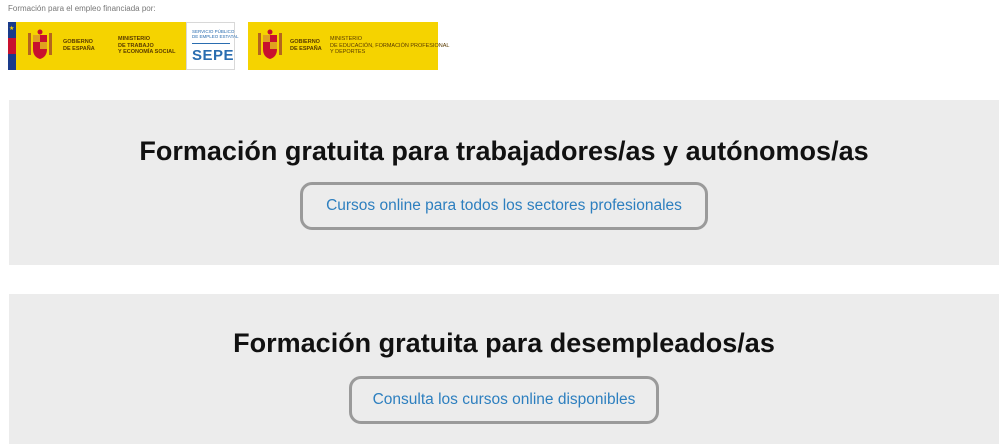 This screenshot has width=1000, height=444. Describe the element at coordinates (504, 400) in the screenshot. I see `unemployed-courses-button: Consulta los cursos online disponibles` at that location.